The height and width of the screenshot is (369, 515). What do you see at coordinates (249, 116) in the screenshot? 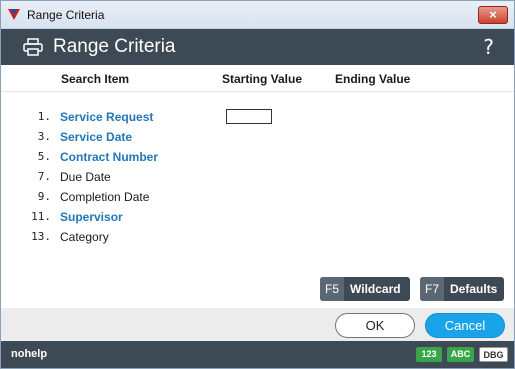
I see `starting-value-input` at bounding box center [249, 116].